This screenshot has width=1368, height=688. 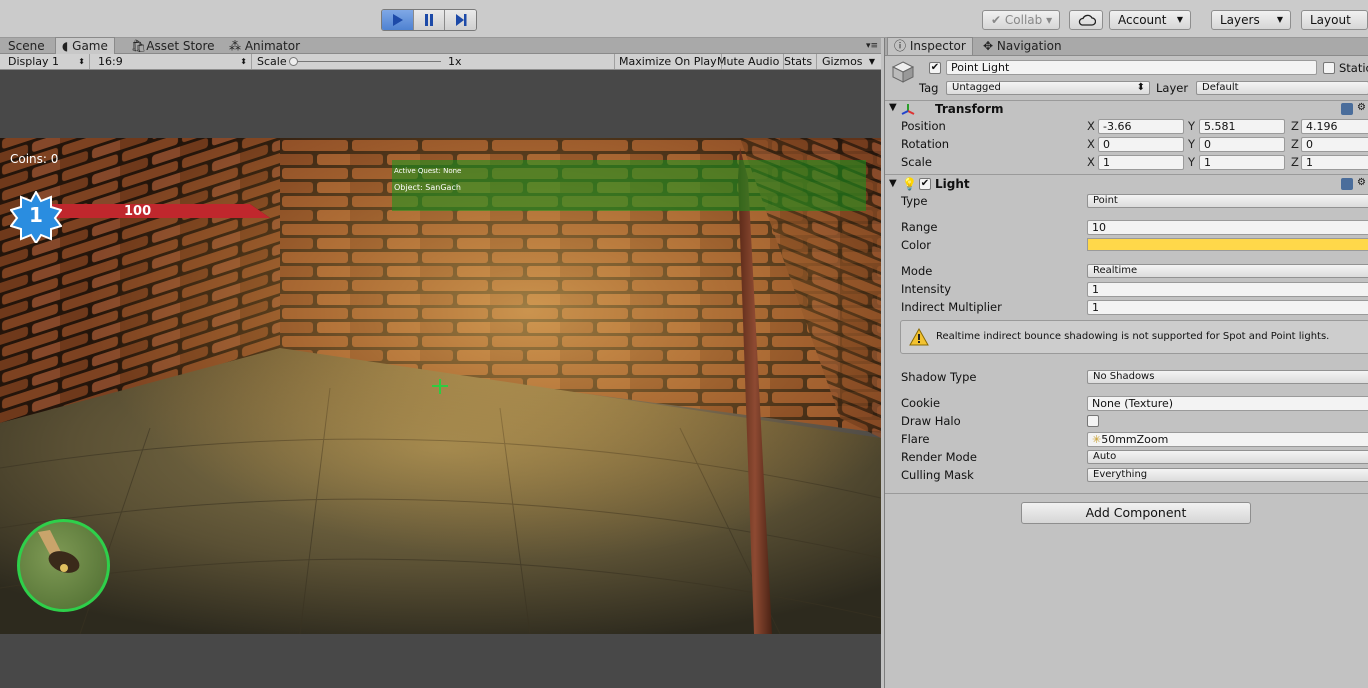 I want to click on maximize-label: Maximize On Play, so click(x=668, y=61).